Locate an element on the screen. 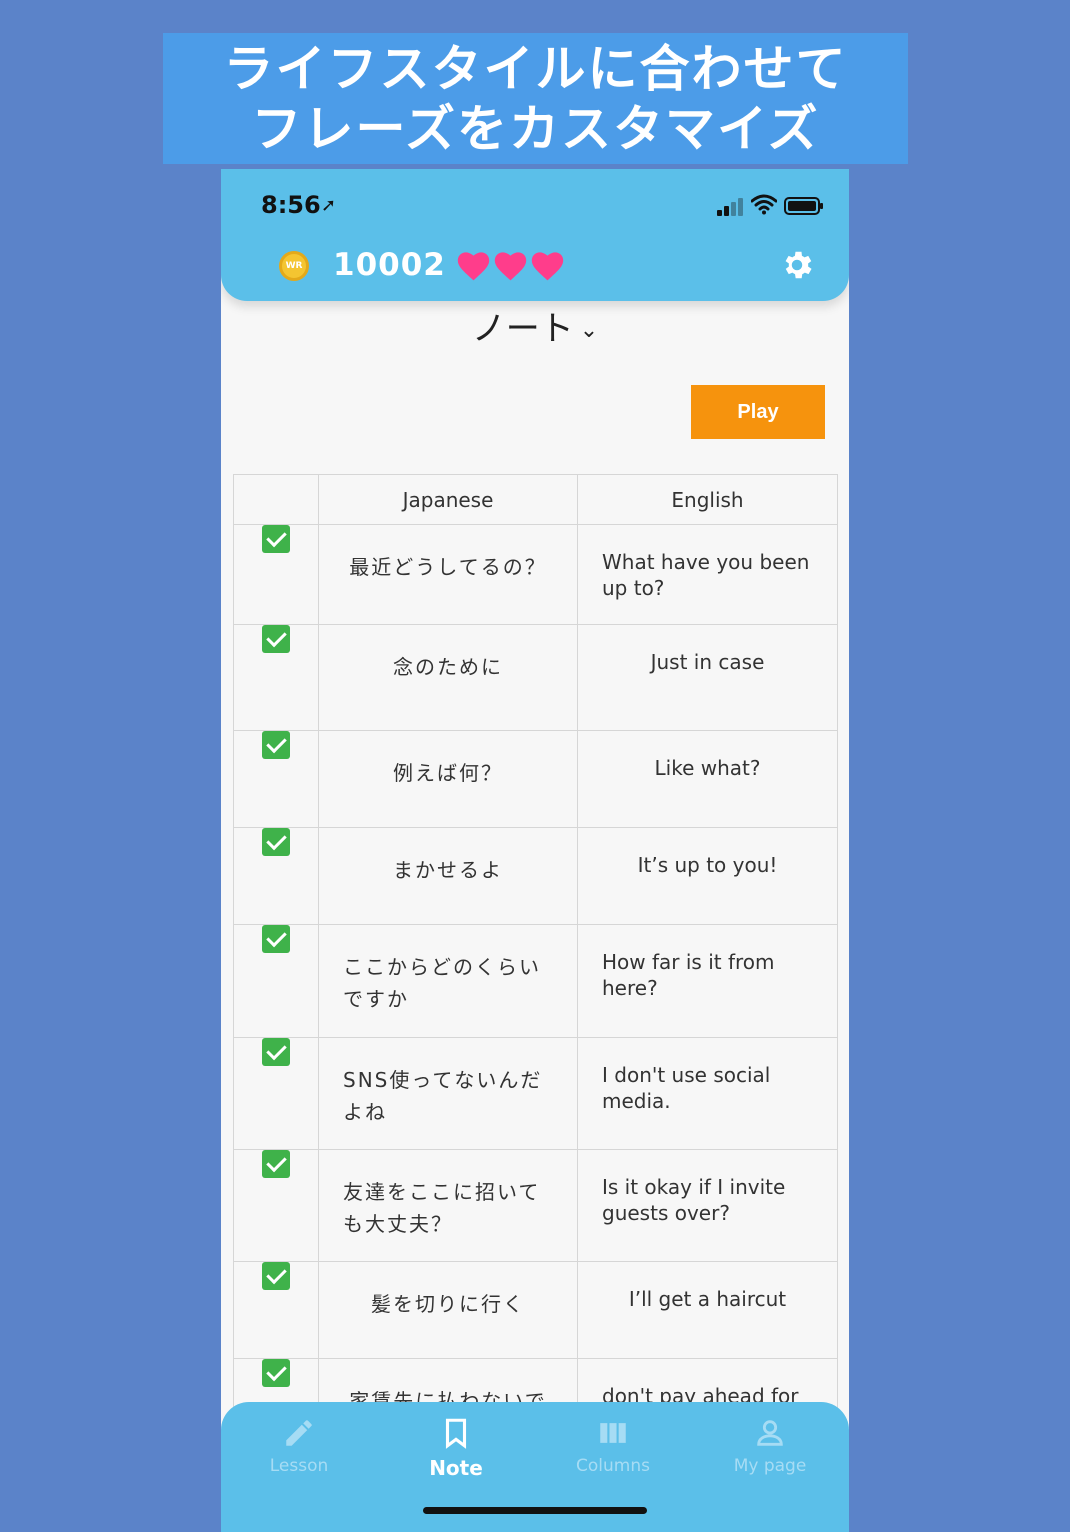 This screenshot has height=1532, width=1070. bottom-tab-bar: Lesson Note Columns My page is located at coordinates (535, 1467).